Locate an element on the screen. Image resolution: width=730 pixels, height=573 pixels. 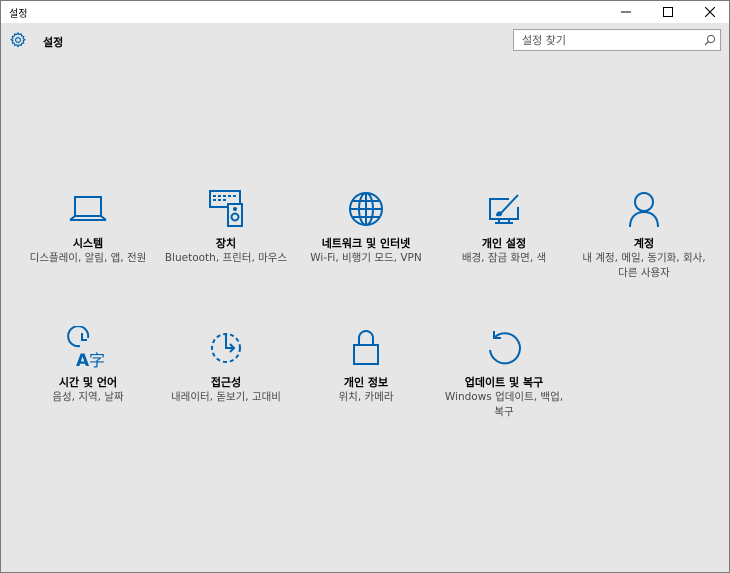
personalization-icon is located at coordinates (504, 209).